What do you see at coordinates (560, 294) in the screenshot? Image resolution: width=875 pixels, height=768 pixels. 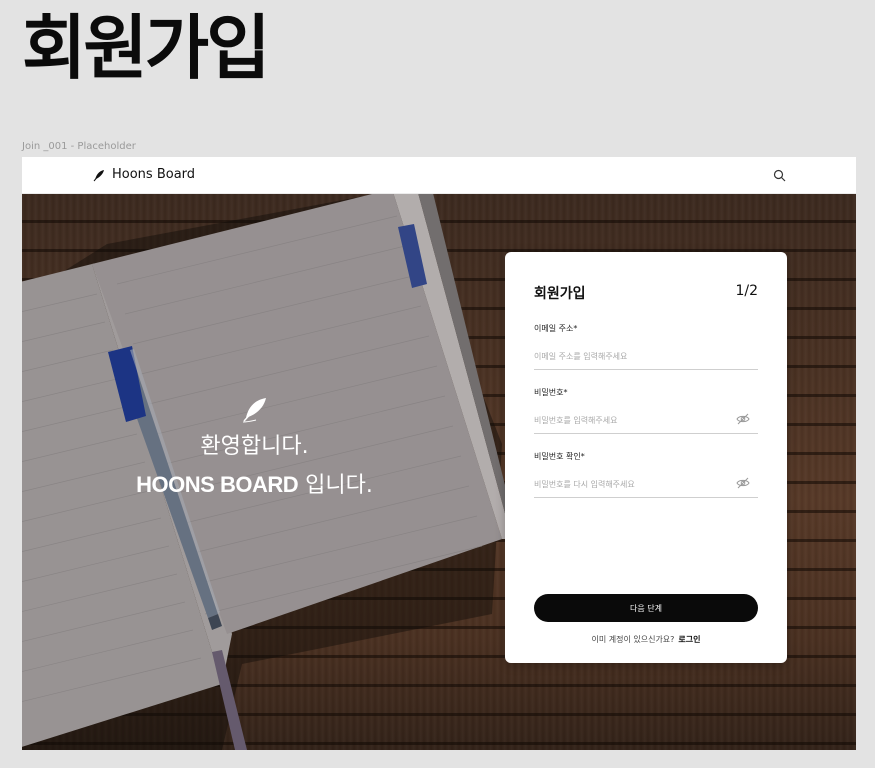 I see `card-title: 회원가입` at bounding box center [560, 294].